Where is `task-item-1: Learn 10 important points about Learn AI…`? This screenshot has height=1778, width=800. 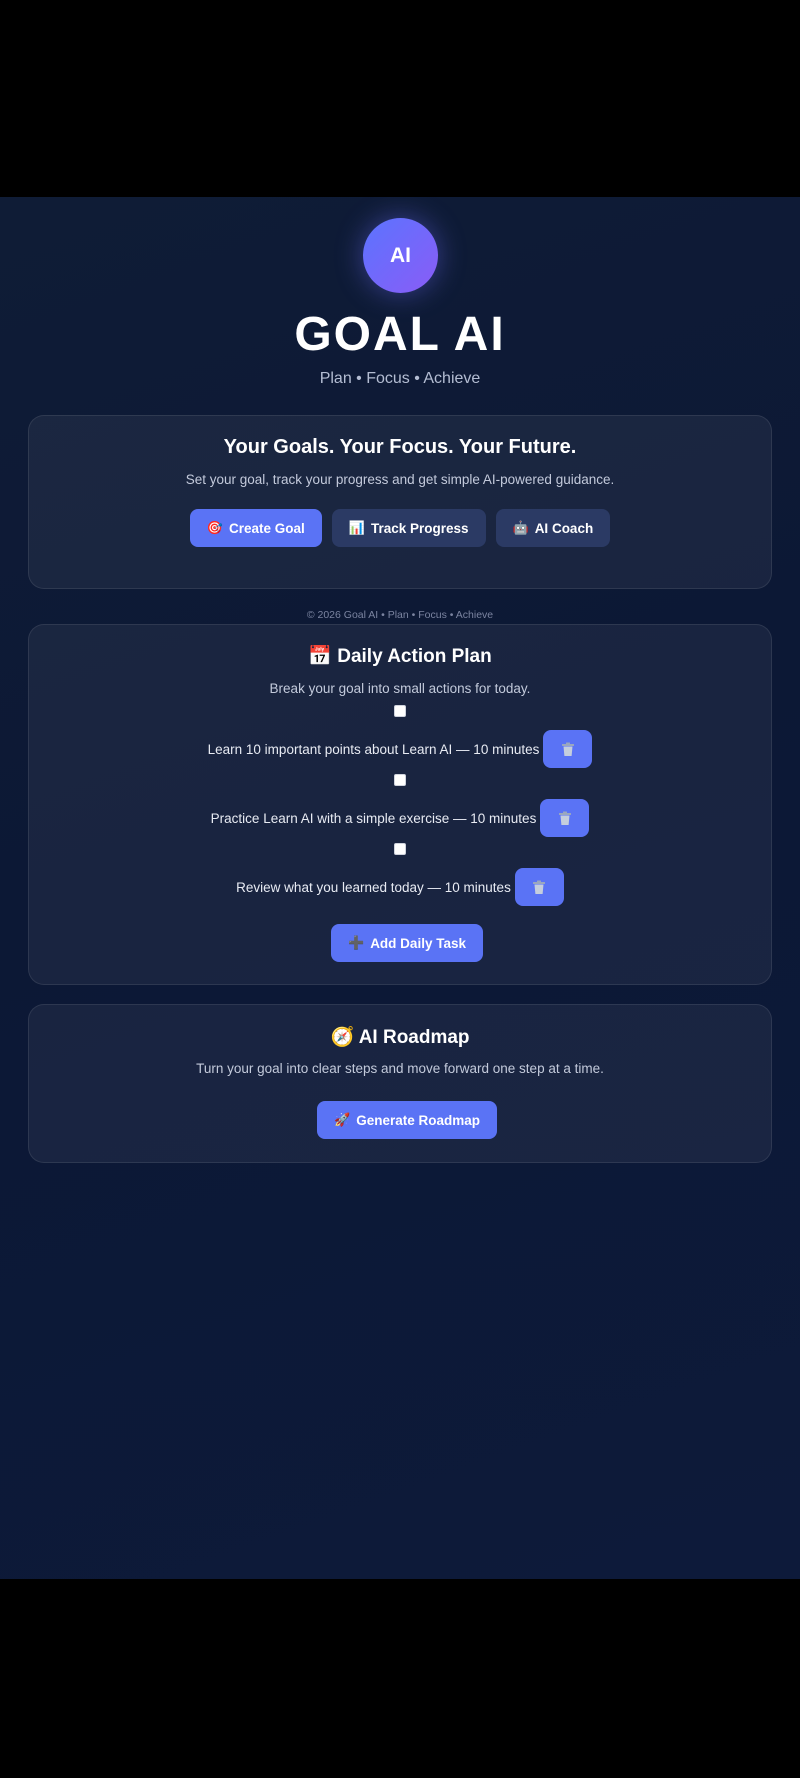 task-item-1: Learn 10 important points about Learn AI… is located at coordinates (400, 749).